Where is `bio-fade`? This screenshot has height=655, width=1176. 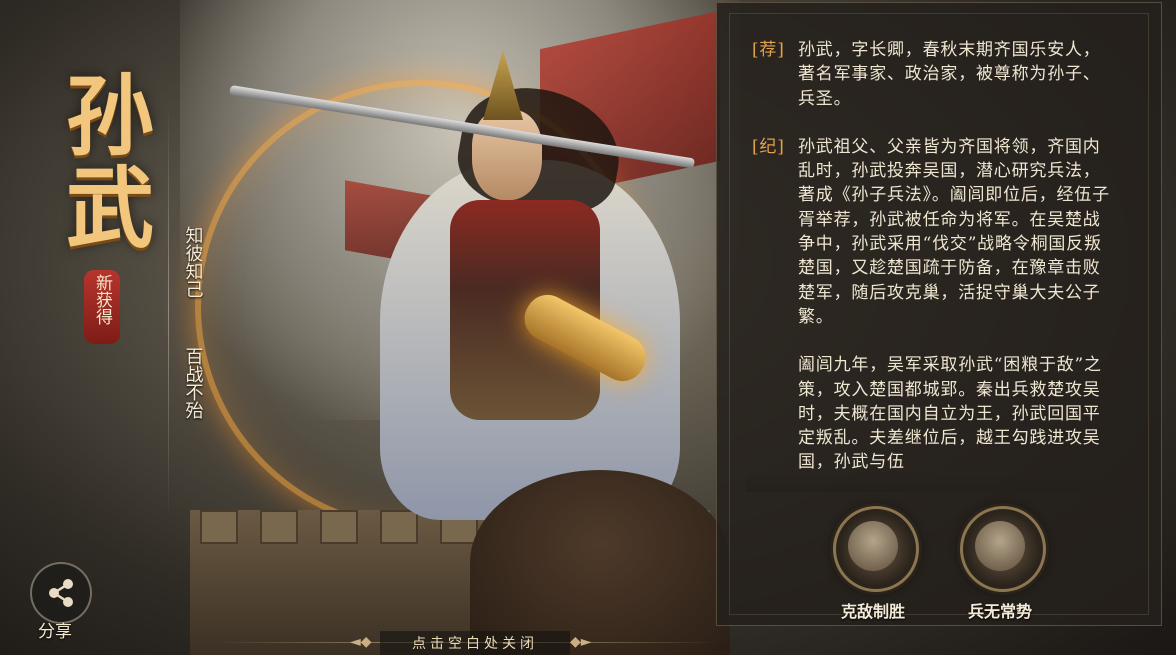
bio-fade is located at coordinates (929, 481).